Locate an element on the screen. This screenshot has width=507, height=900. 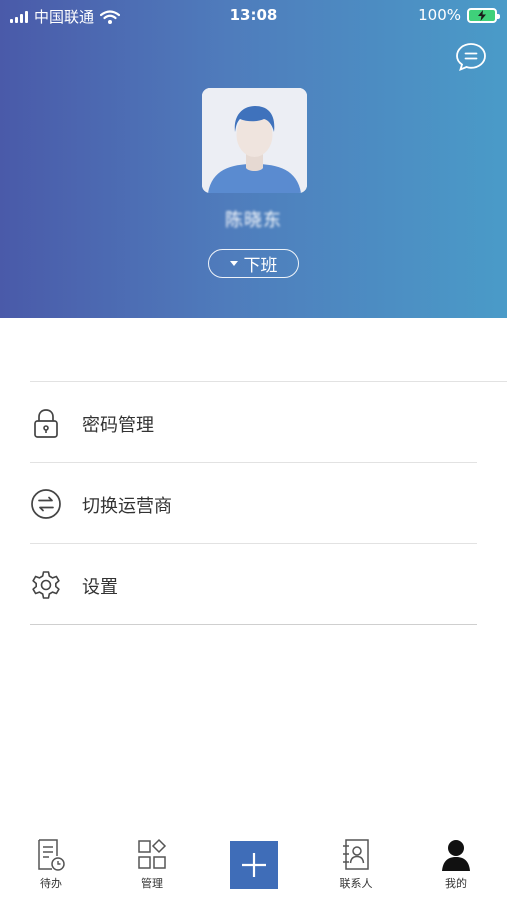
tab-manage: 管理 is located at coordinates (152, 864).